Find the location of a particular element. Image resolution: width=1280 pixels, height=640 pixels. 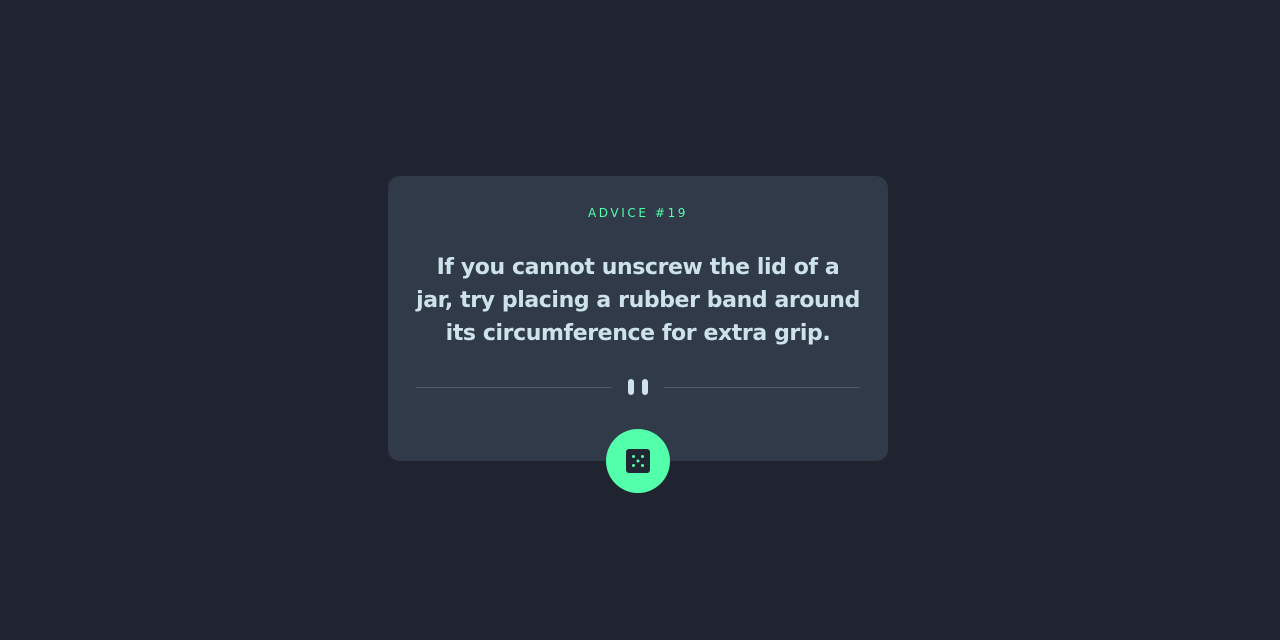

generate-advice-button is located at coordinates (638, 461).